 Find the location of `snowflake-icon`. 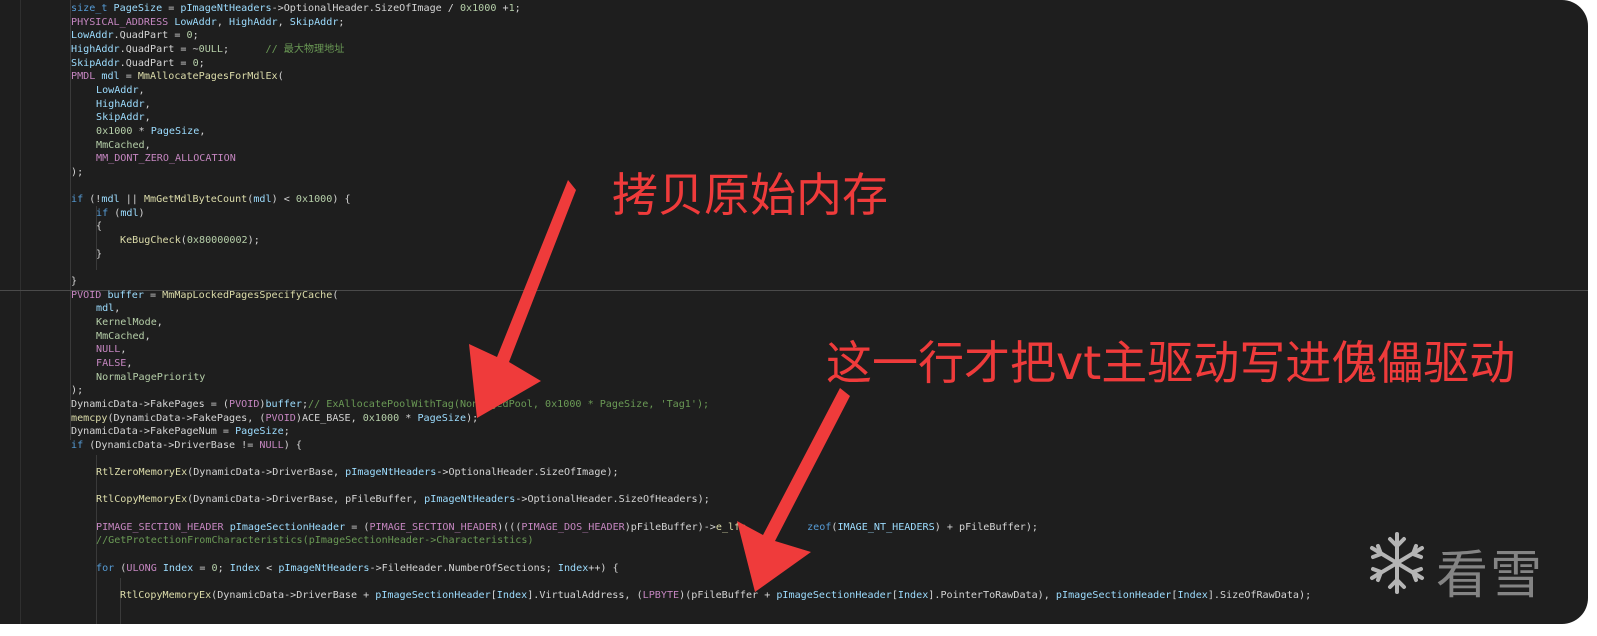

snowflake-icon is located at coordinates (1397, 563).